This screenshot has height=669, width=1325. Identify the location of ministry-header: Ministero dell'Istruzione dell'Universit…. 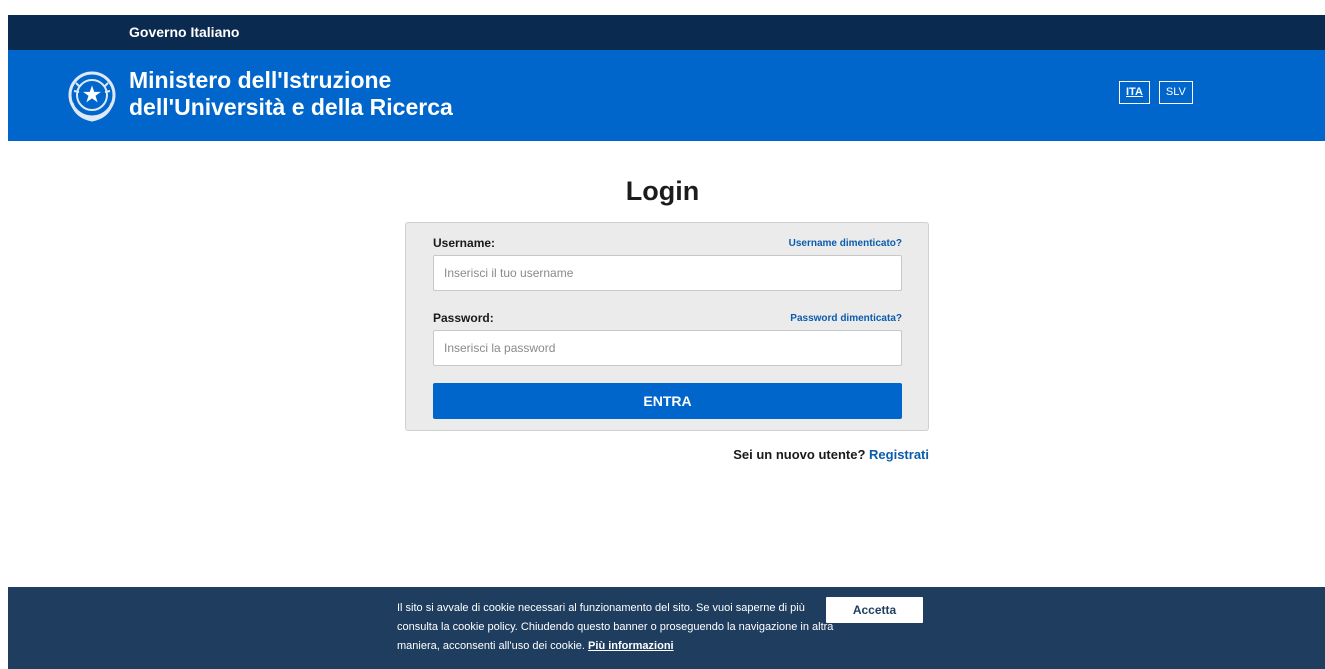
(666, 95).